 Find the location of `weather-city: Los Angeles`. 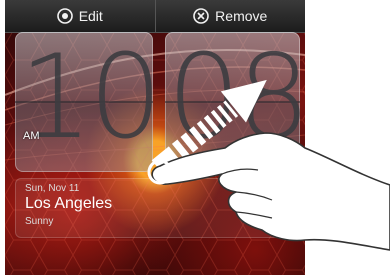

weather-city: Los Angeles is located at coordinates (69, 203).